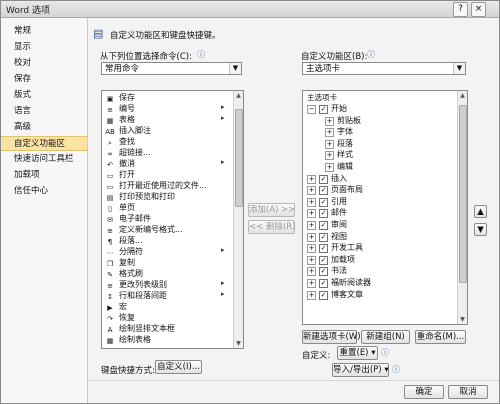 The height and width of the screenshot is (404, 500). What do you see at coordinates (136, 295) in the screenshot?
I see `command-list-item: ↕ 行和段落间距` at bounding box center [136, 295].